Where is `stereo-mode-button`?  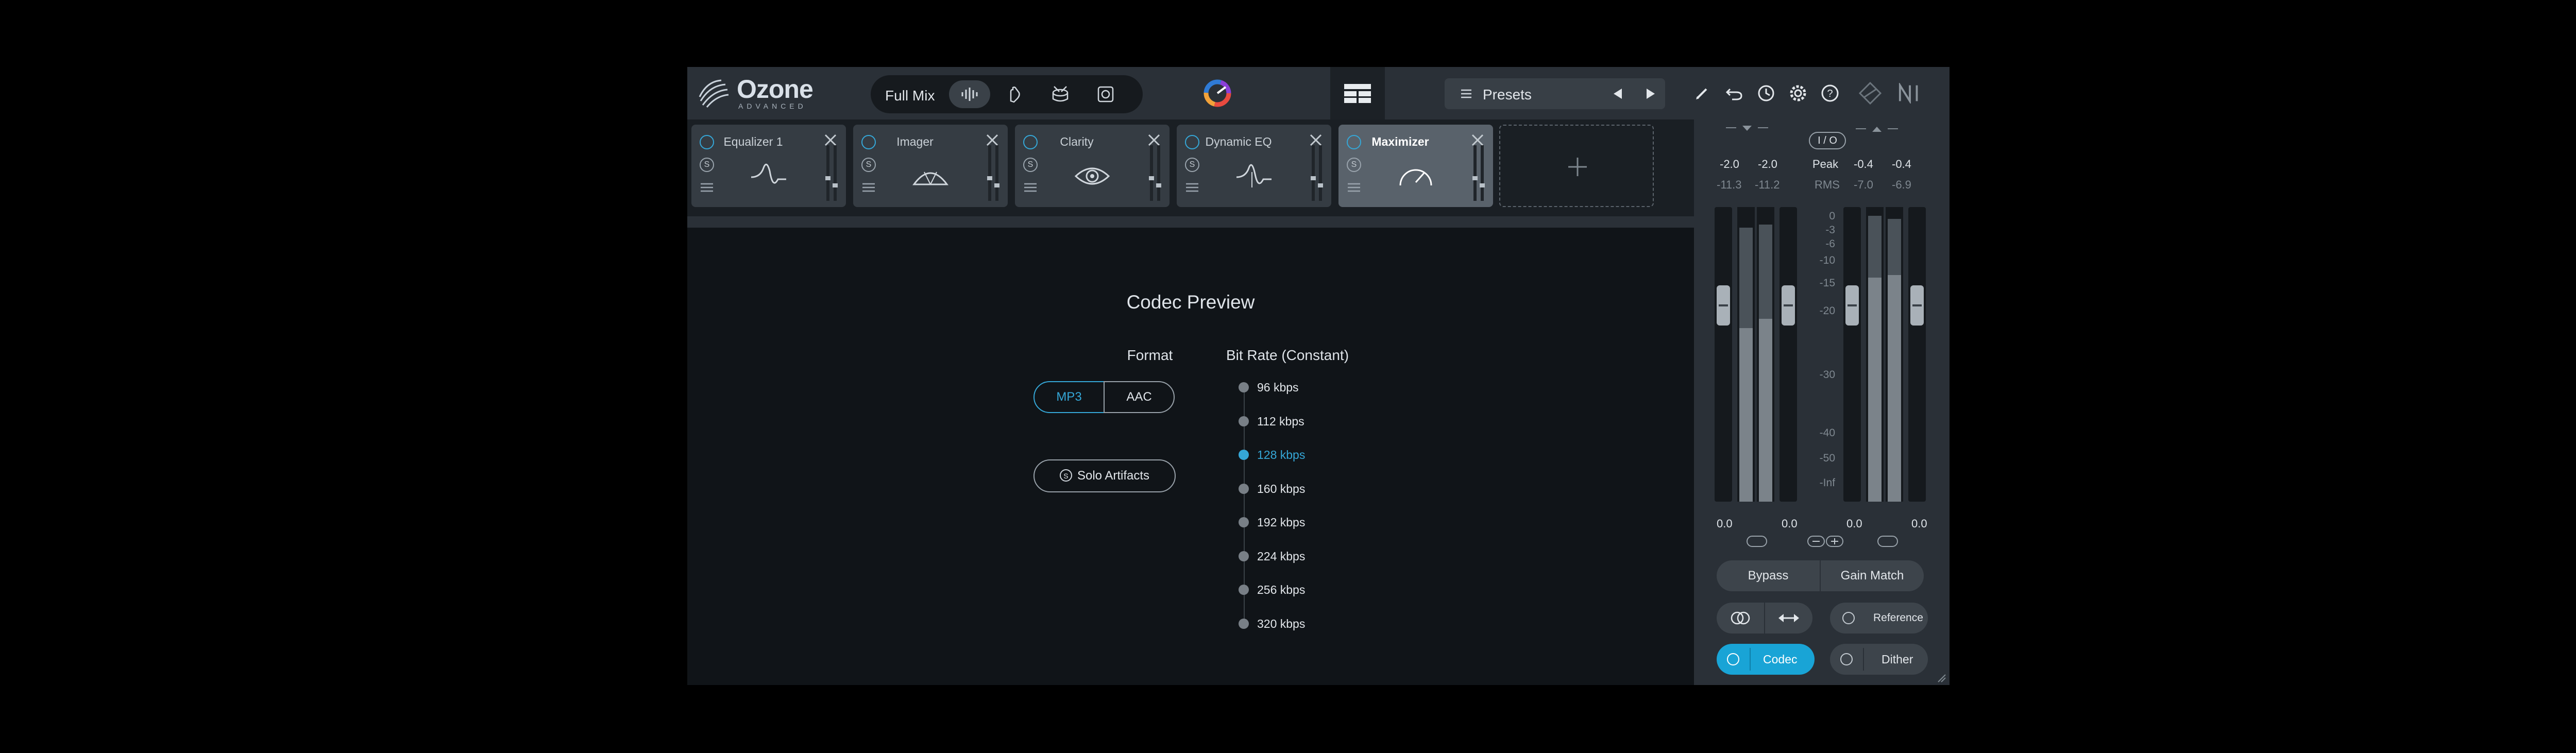
stereo-mode-button is located at coordinates (1740, 618).